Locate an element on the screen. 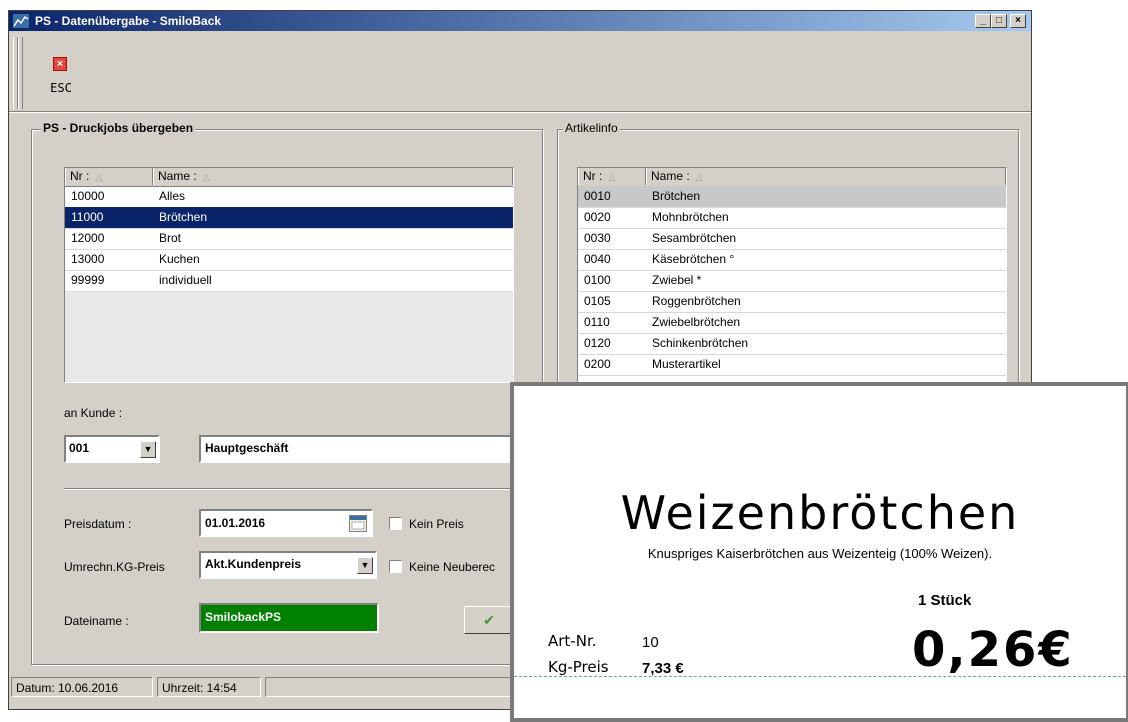  cell-name: Zwiebel * is located at coordinates (677, 280).